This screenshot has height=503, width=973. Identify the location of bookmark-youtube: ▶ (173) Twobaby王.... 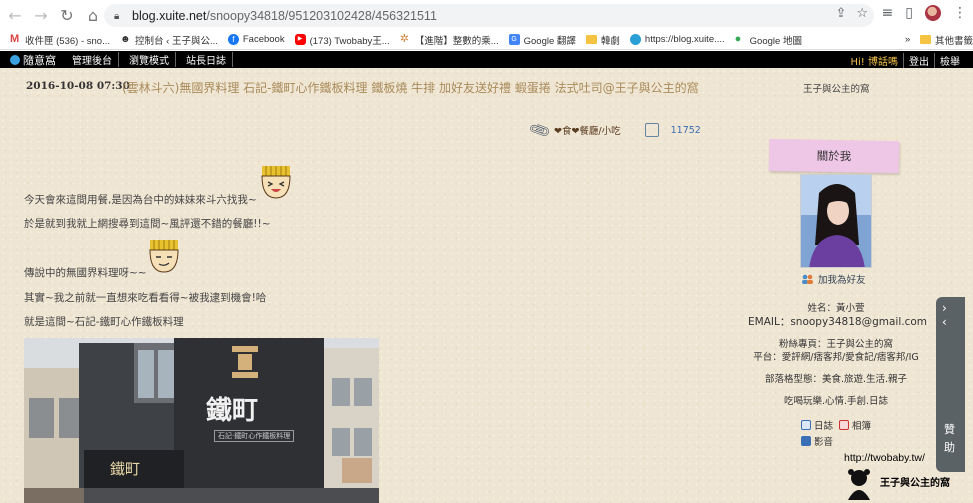
(342, 40).